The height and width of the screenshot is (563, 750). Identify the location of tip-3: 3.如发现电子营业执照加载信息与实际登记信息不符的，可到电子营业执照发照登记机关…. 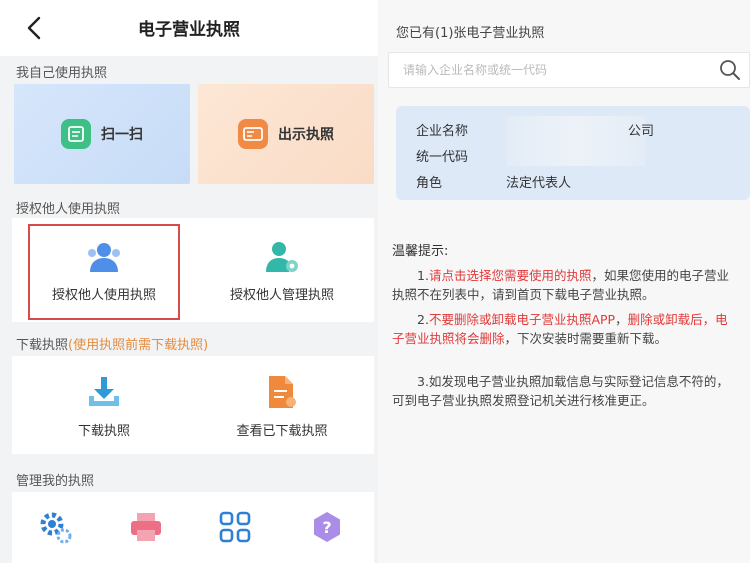
(560, 391).